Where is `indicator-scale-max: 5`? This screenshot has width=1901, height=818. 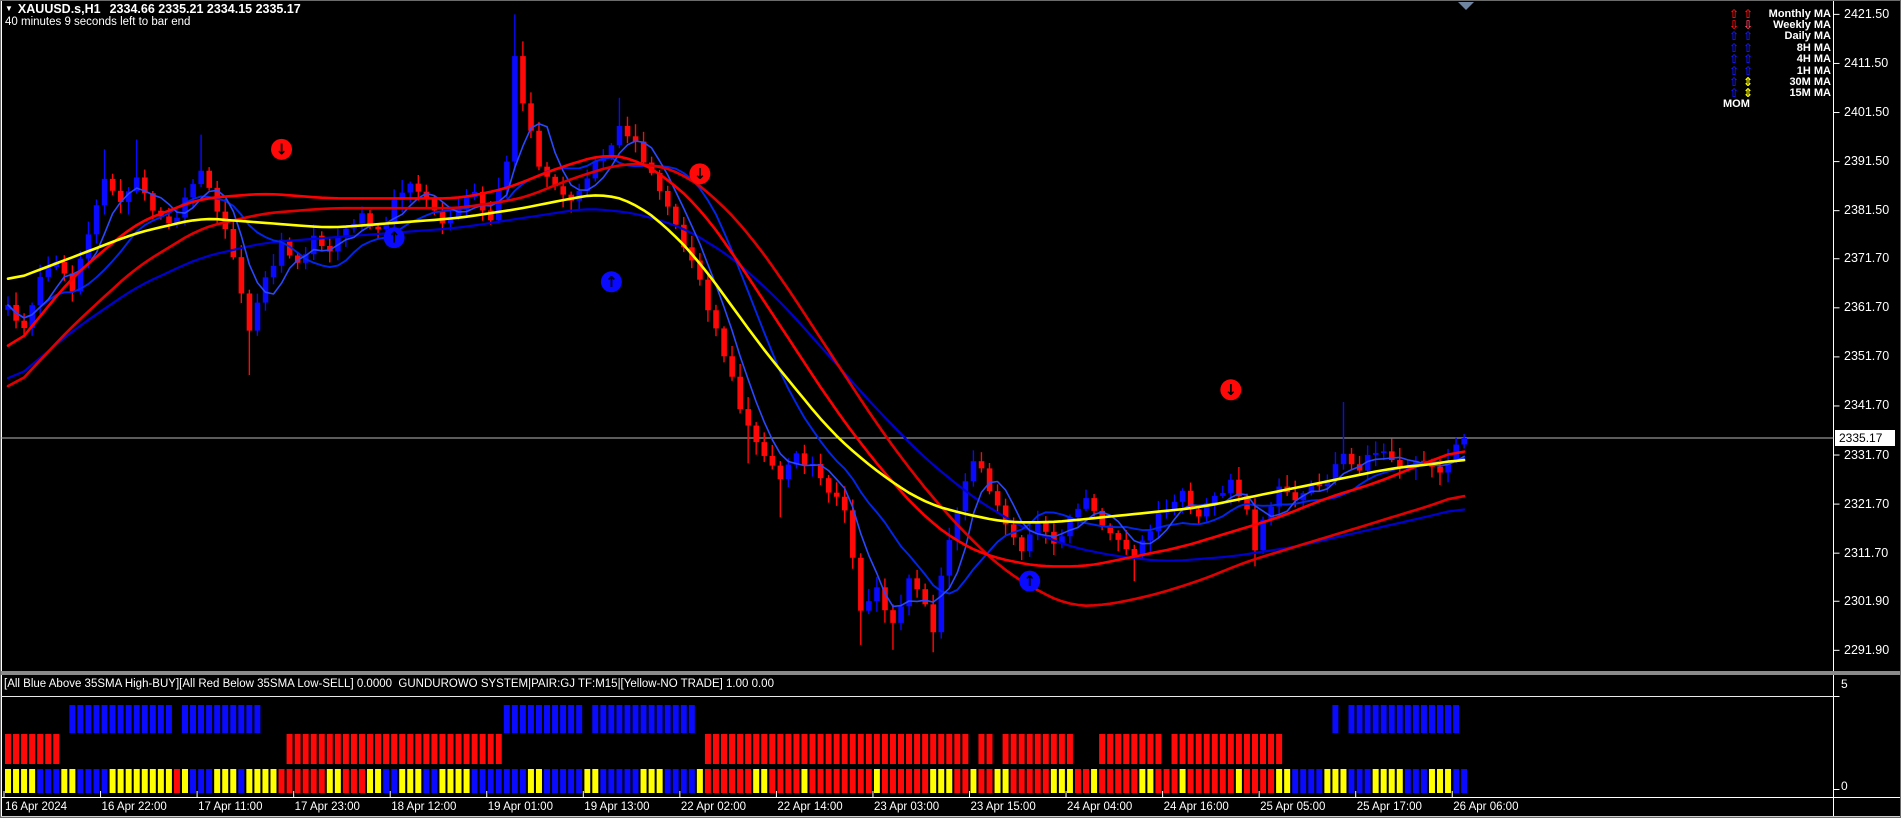 indicator-scale-max: 5 is located at coordinates (1844, 684).